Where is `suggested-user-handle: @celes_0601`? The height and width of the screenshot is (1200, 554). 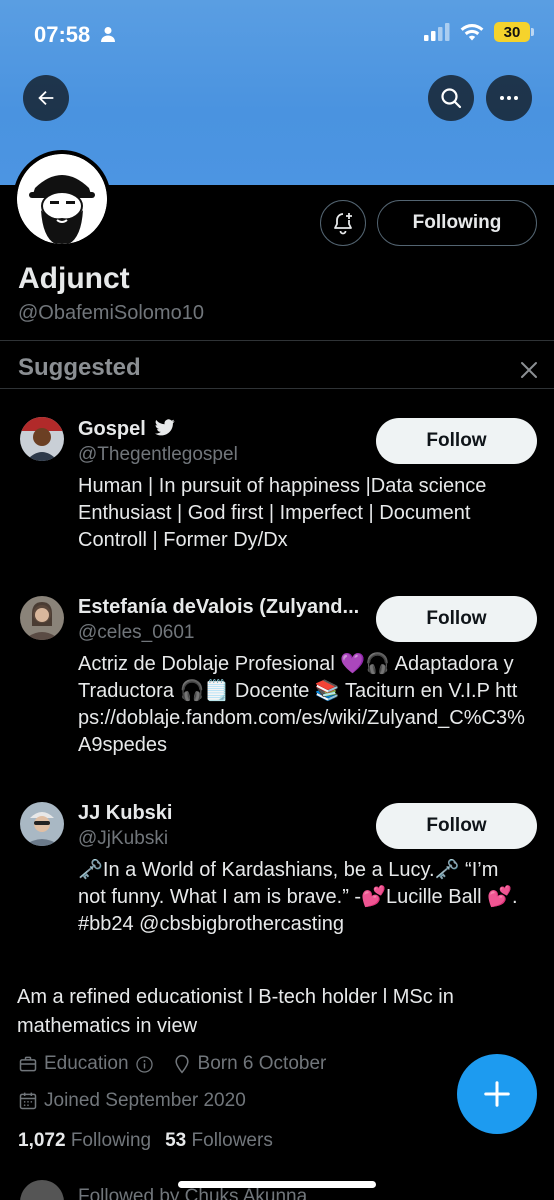 suggested-user-handle: @celes_0601 is located at coordinates (136, 632).